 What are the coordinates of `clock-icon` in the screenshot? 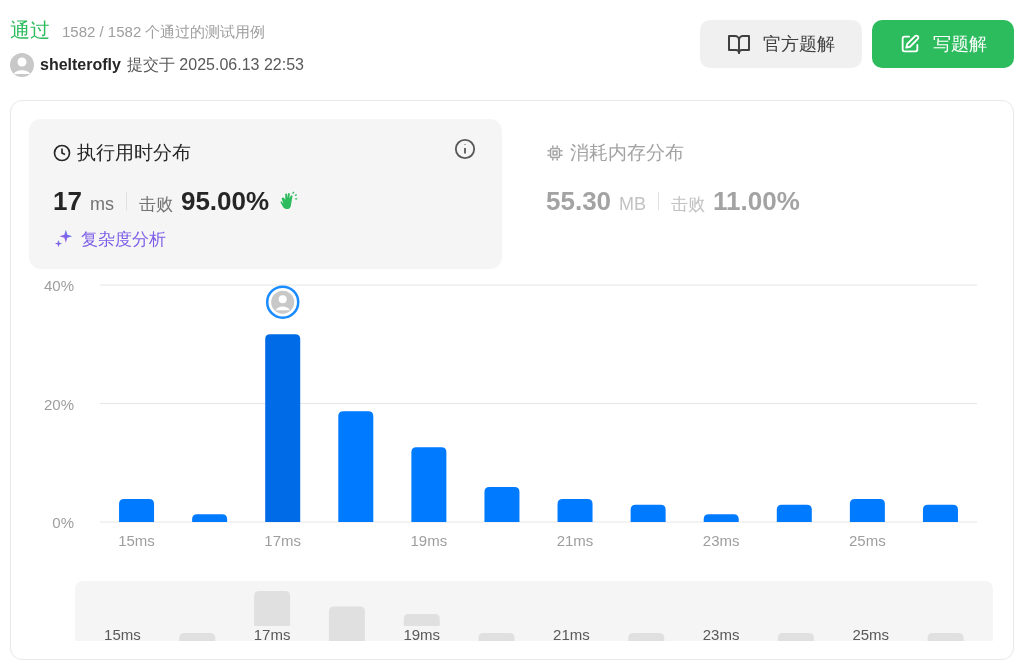 It's located at (62, 153).